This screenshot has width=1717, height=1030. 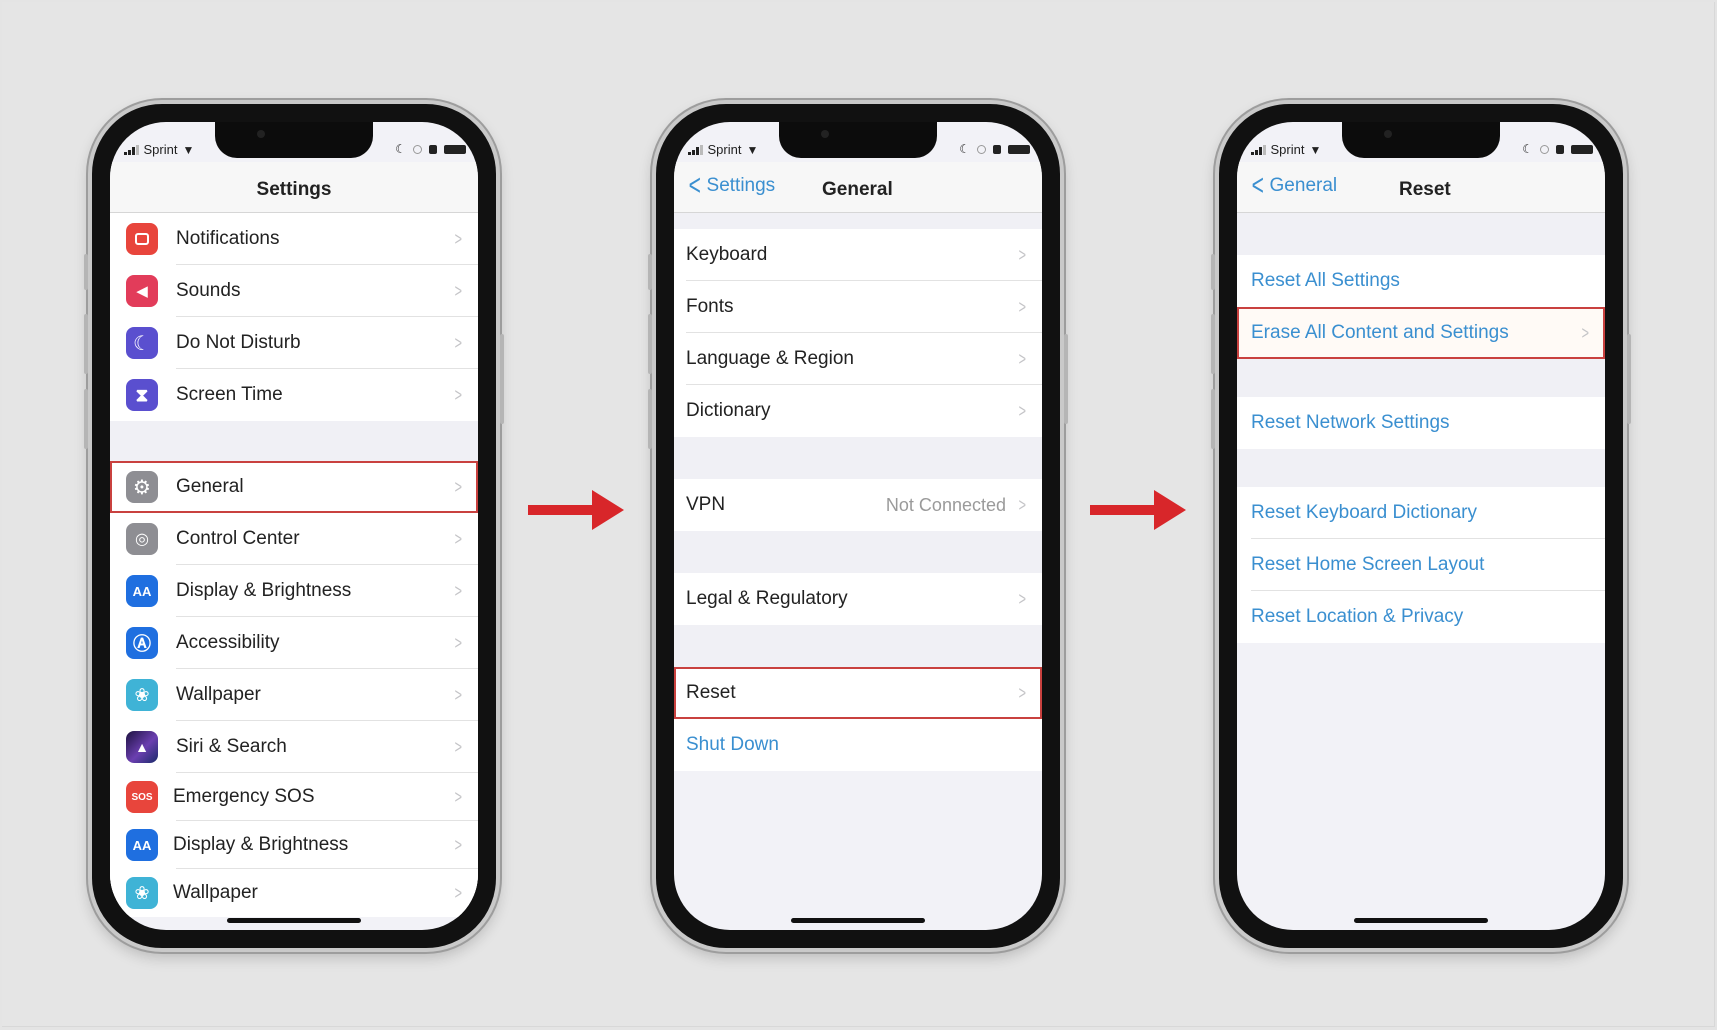 I want to click on item-label: Reset Network Settings, so click(x=1350, y=422).